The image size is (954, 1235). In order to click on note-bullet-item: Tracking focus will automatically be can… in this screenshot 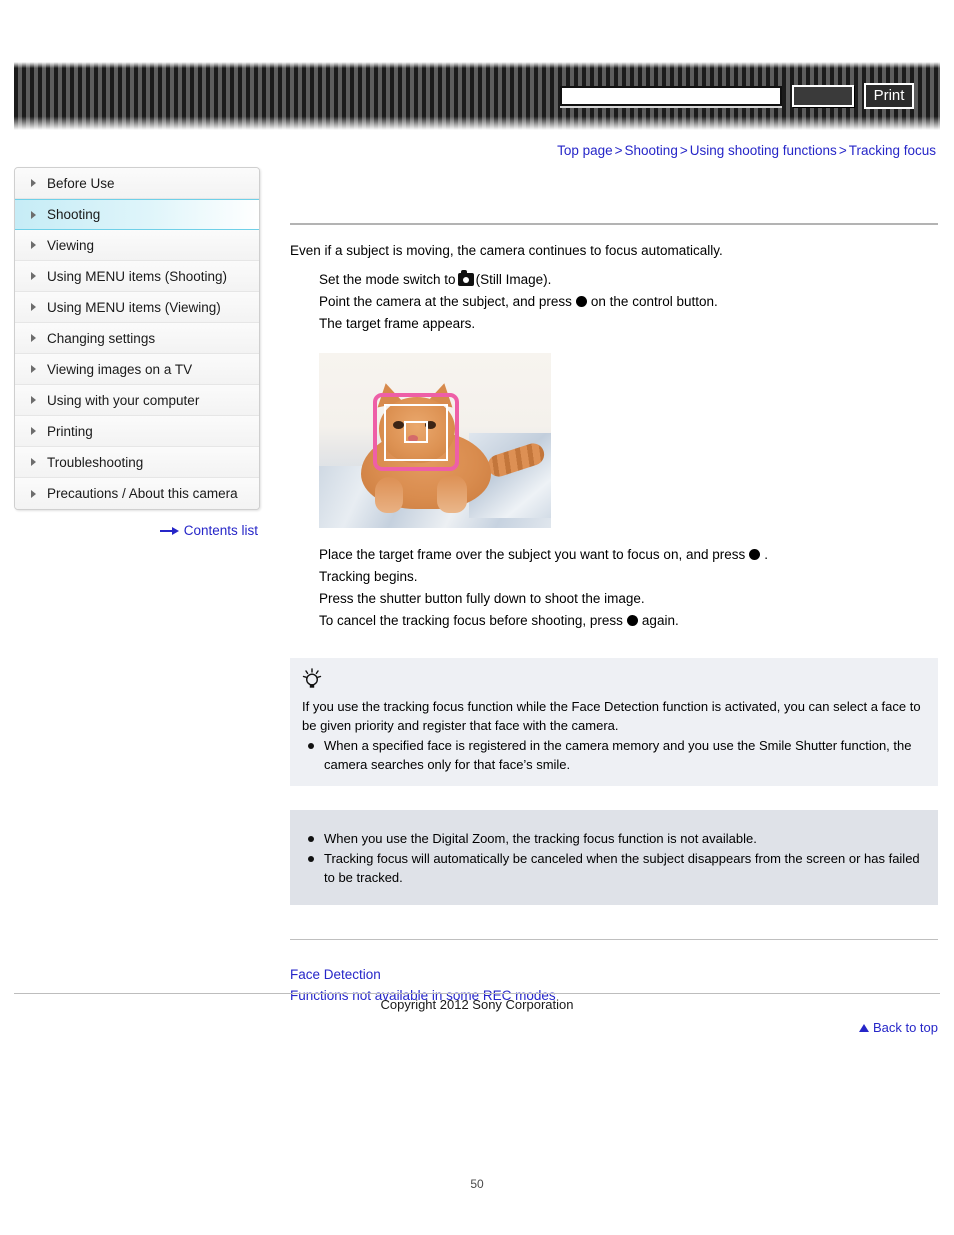, I will do `click(614, 868)`.